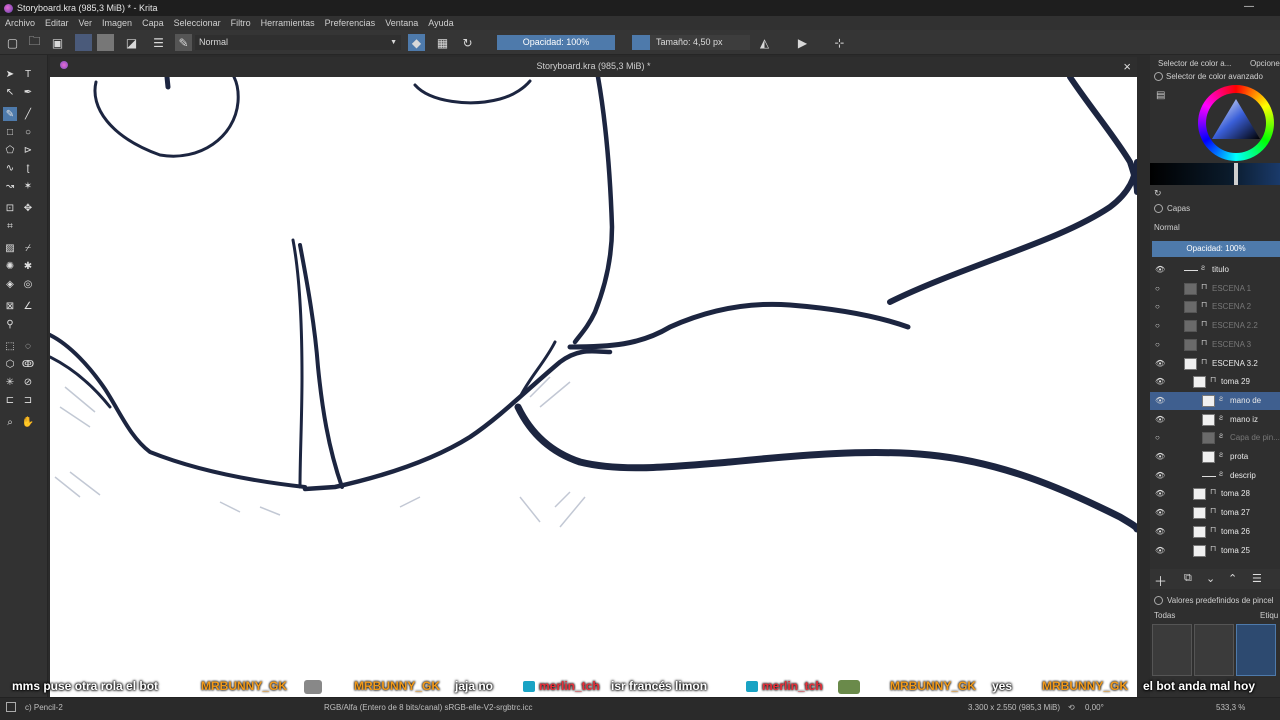 This screenshot has width=1280, height=720. Describe the element at coordinates (1167, 227) in the screenshot. I see `layers-blend-mode: Normal` at that location.